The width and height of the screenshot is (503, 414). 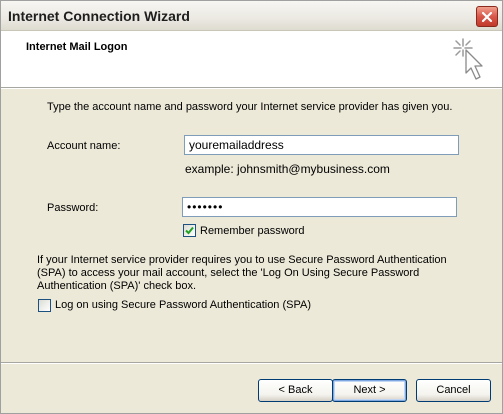 What do you see at coordinates (73, 208) in the screenshot?
I see `password-label: Password:` at bounding box center [73, 208].